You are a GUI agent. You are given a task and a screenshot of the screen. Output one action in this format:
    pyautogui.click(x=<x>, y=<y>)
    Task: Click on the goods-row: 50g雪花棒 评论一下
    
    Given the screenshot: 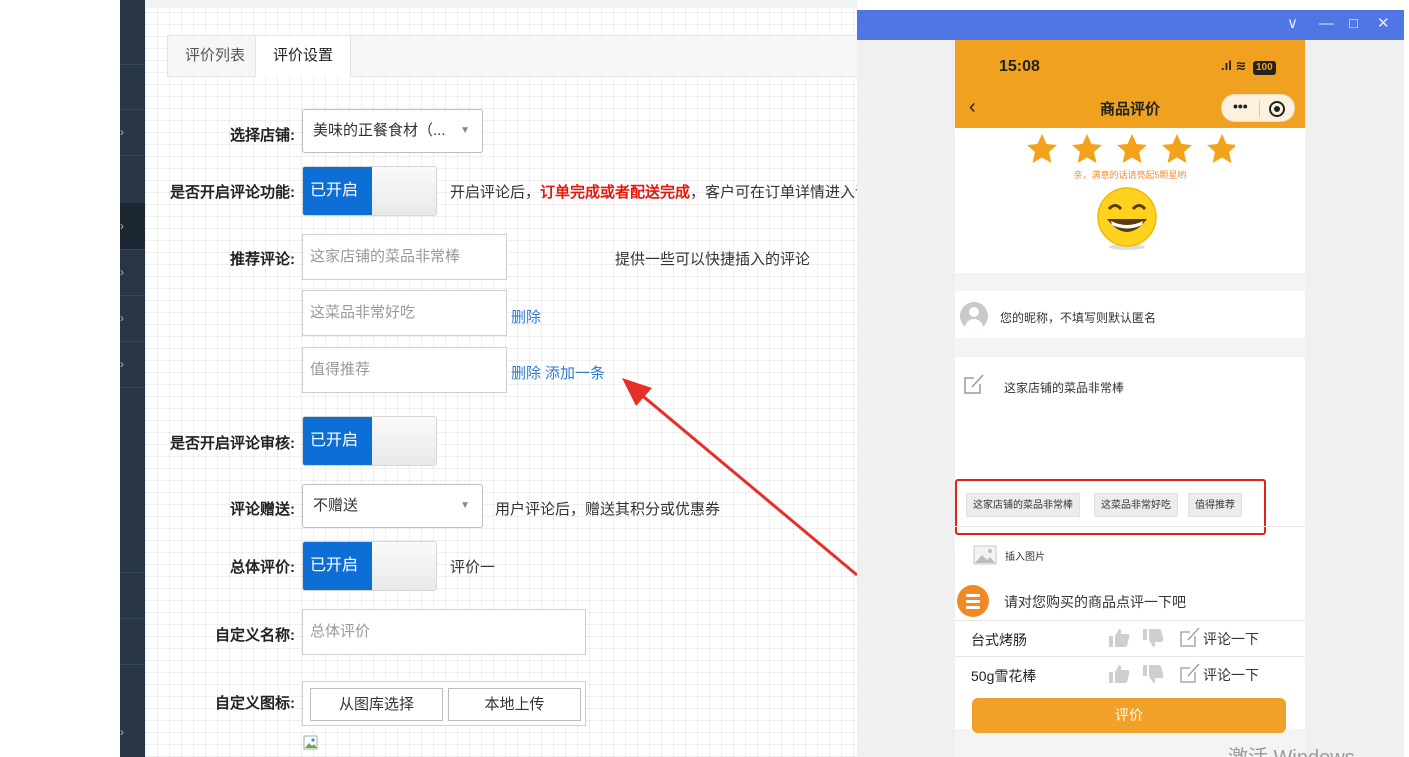 What is the action you would take?
    pyautogui.click(x=1130, y=674)
    